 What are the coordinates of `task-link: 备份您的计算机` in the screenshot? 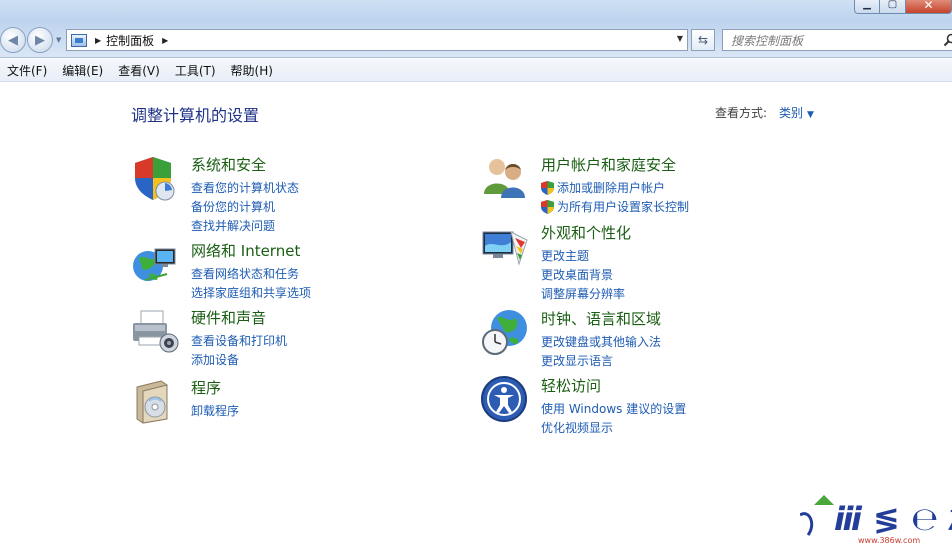 It's located at (245, 206).